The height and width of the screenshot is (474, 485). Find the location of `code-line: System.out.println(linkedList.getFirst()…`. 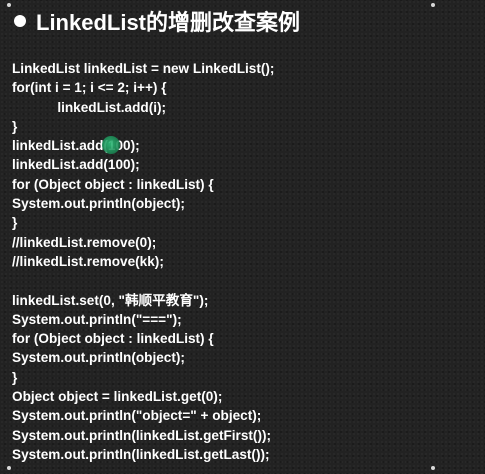

code-line: System.out.println(linkedList.getFirst()… is located at coordinates (142, 435).